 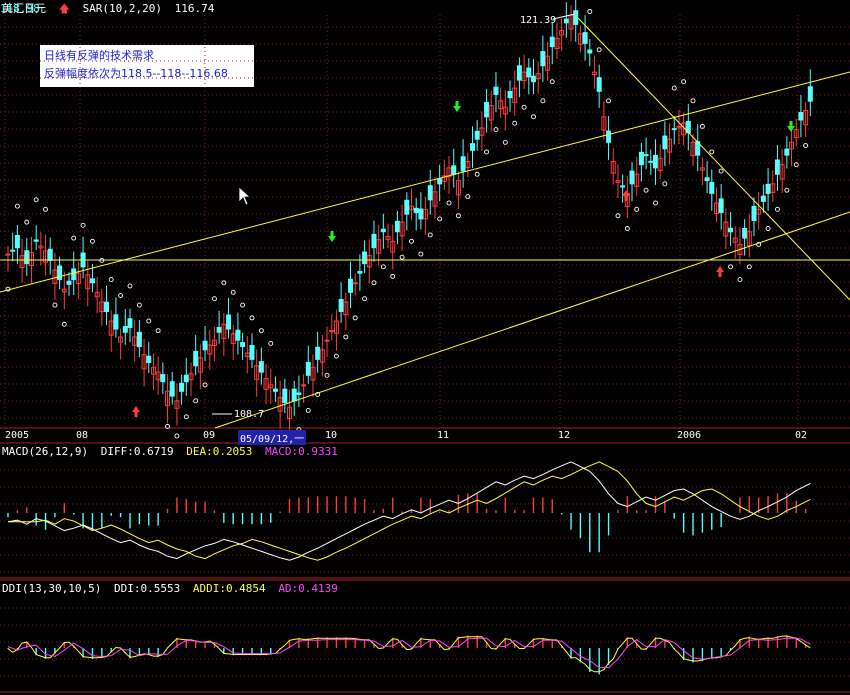 What do you see at coordinates (272, 437) in the screenshot?
I see `x-selected-date: 05/09/12,一` at bounding box center [272, 437].